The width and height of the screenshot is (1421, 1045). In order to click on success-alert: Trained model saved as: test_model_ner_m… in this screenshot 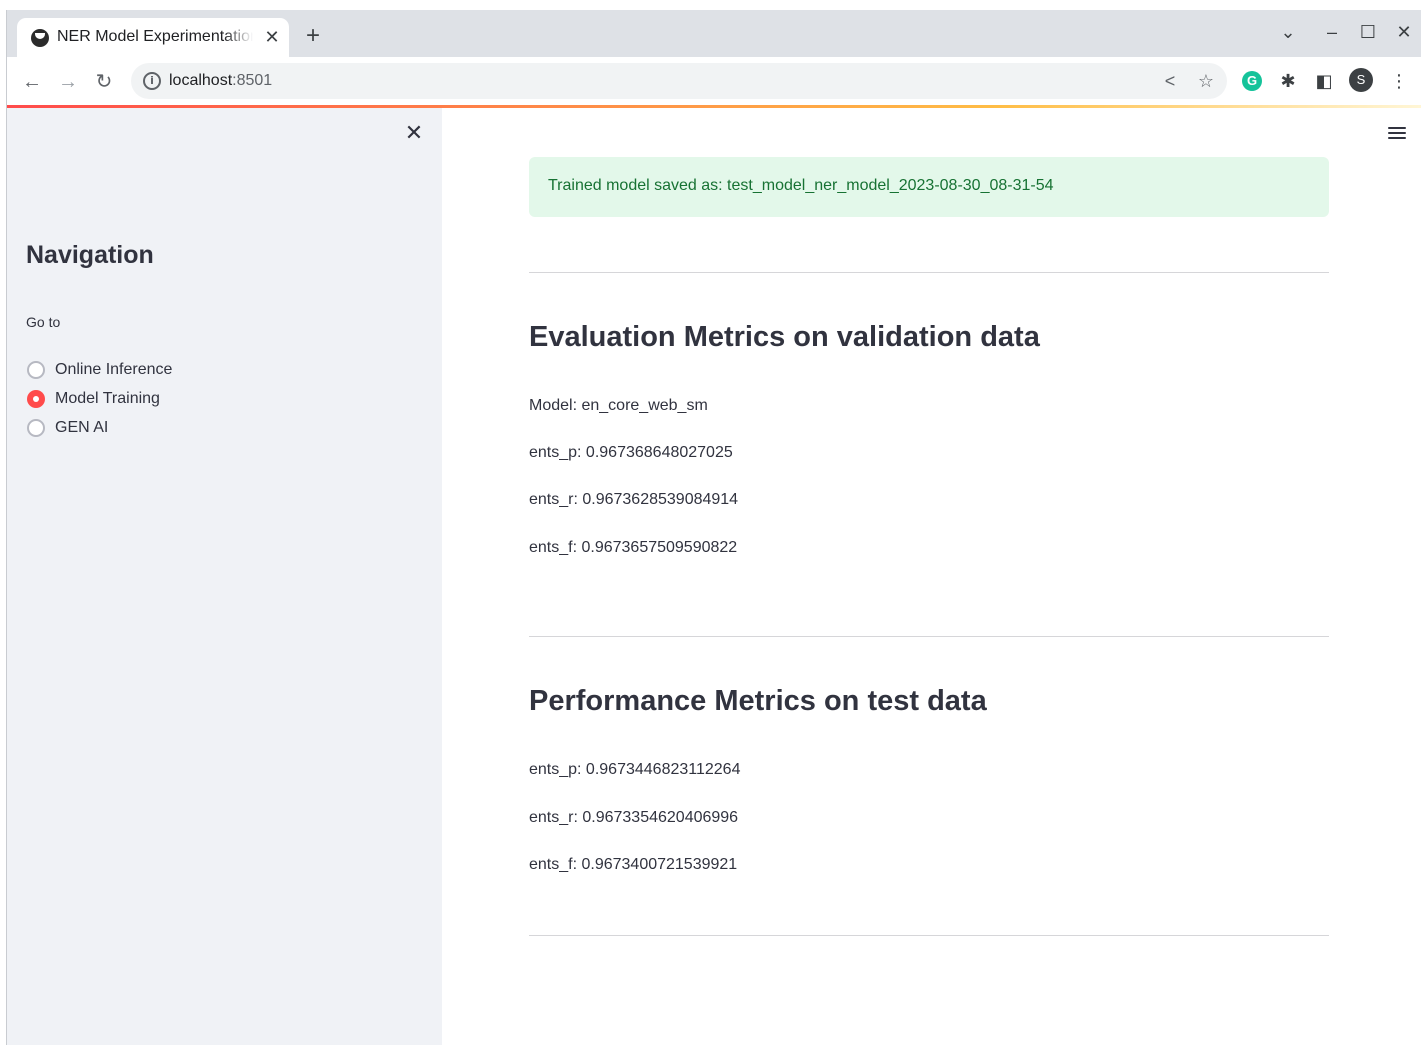, I will do `click(929, 187)`.